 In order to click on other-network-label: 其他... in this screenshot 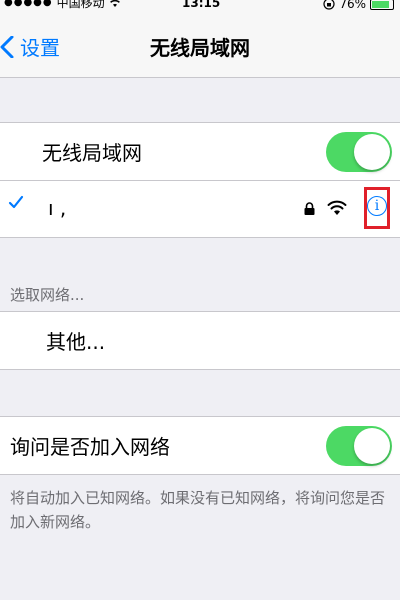, I will do `click(76, 342)`.